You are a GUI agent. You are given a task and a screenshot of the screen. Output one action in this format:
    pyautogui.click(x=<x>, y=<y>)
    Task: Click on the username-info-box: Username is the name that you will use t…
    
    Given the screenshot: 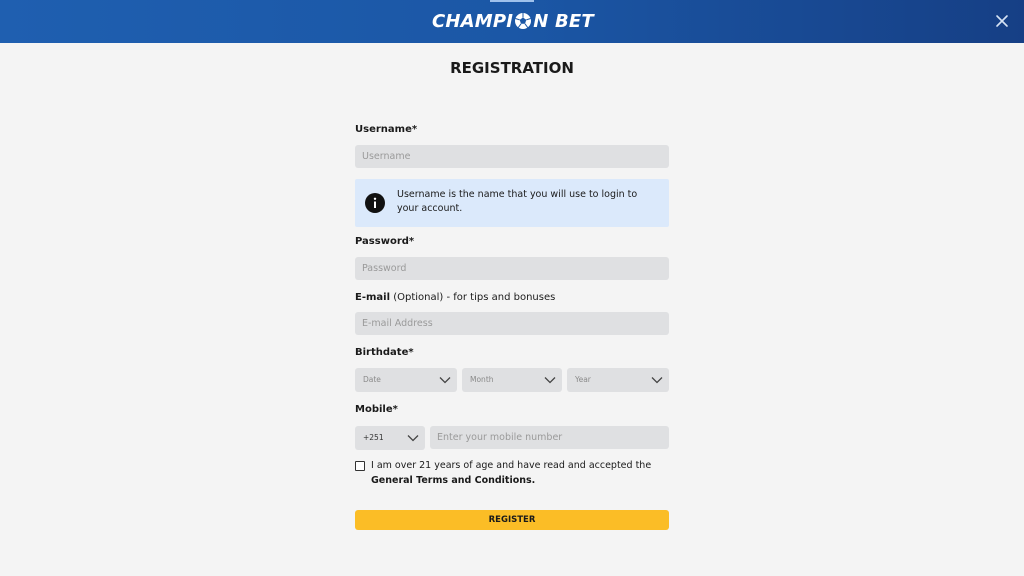 What is the action you would take?
    pyautogui.click(x=512, y=203)
    